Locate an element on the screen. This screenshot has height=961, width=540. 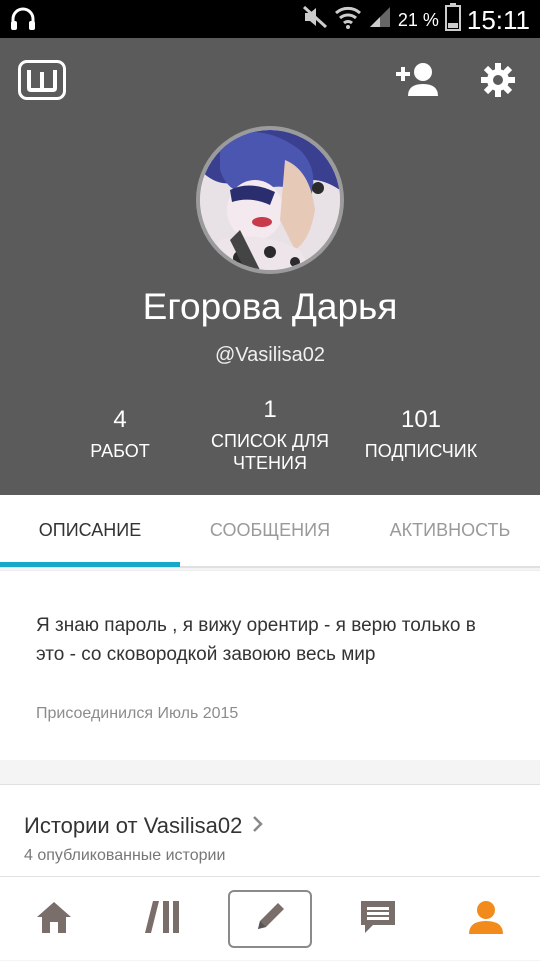
nav-home is located at coordinates (54, 919).